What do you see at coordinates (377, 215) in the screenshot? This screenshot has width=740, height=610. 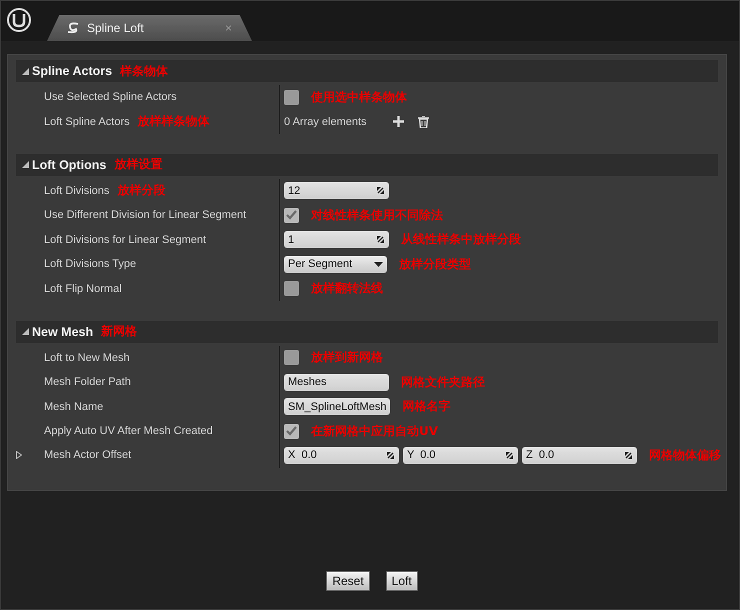 I see `annotation-text: 对线性样条使用不同除法` at bounding box center [377, 215].